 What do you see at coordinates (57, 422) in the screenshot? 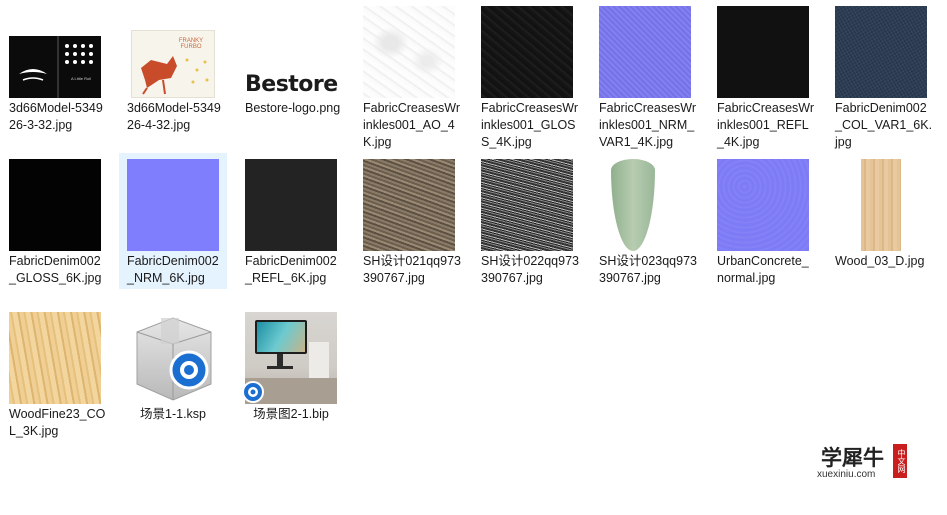
I see `file-name: WoodFine23_COL_3K.jpg` at bounding box center [57, 422].